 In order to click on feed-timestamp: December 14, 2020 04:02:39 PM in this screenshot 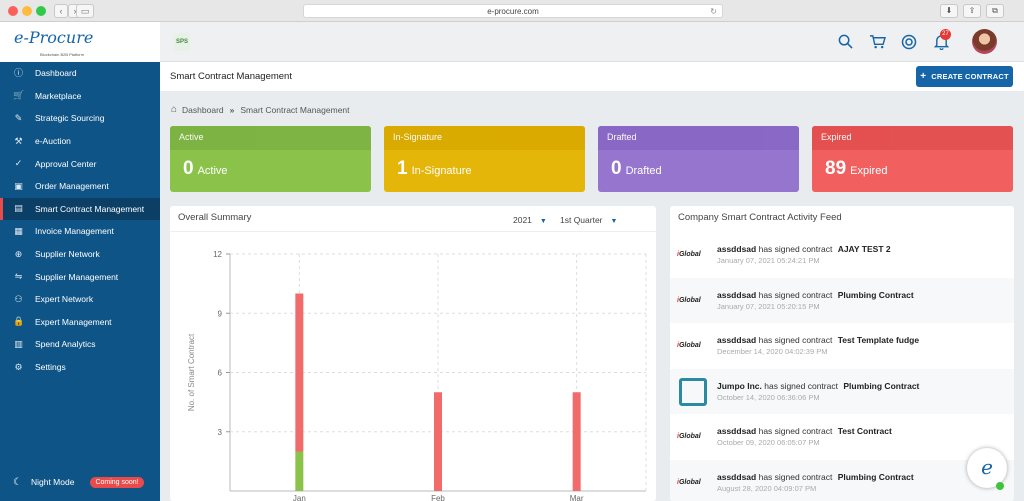, I will do `click(772, 351)`.